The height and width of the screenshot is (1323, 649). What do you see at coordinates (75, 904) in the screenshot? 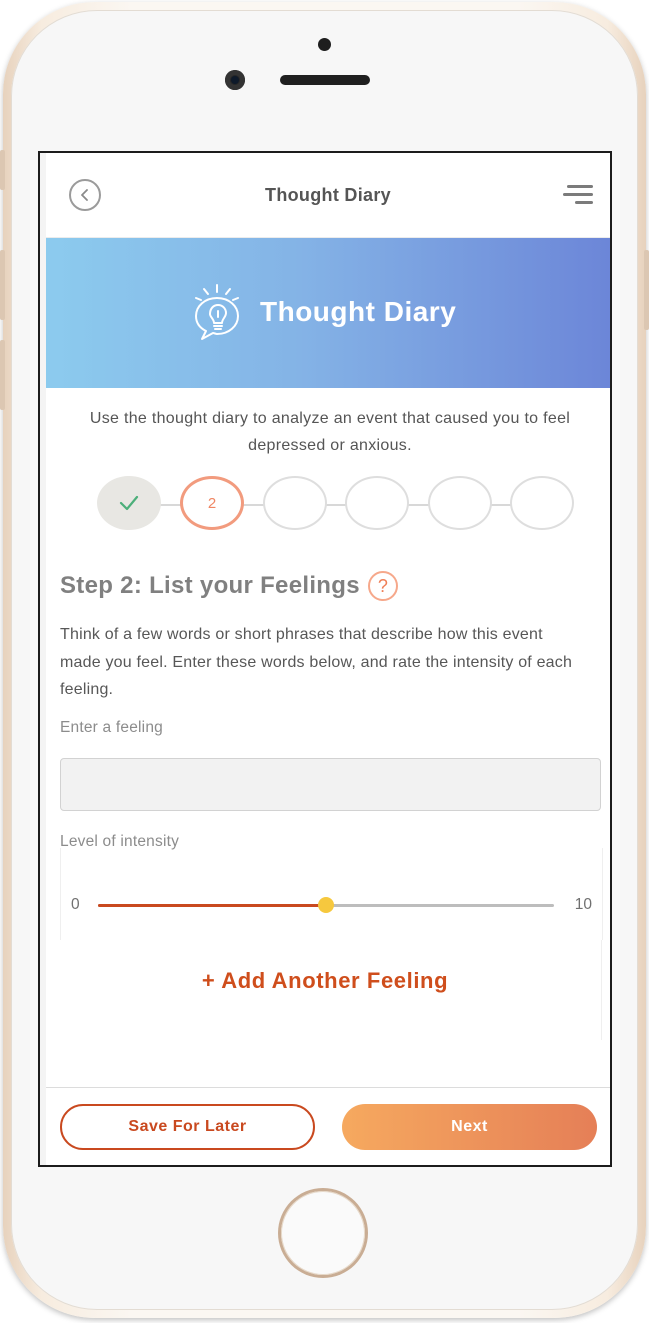
I see `slider-min-label: 0` at bounding box center [75, 904].